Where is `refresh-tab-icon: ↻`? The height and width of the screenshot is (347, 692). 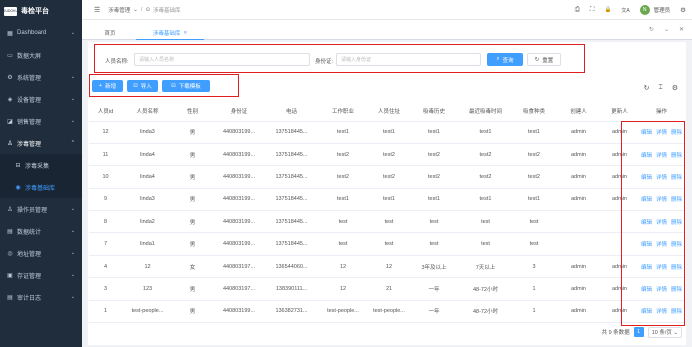
refresh-tab-icon: ↻ is located at coordinates (651, 29).